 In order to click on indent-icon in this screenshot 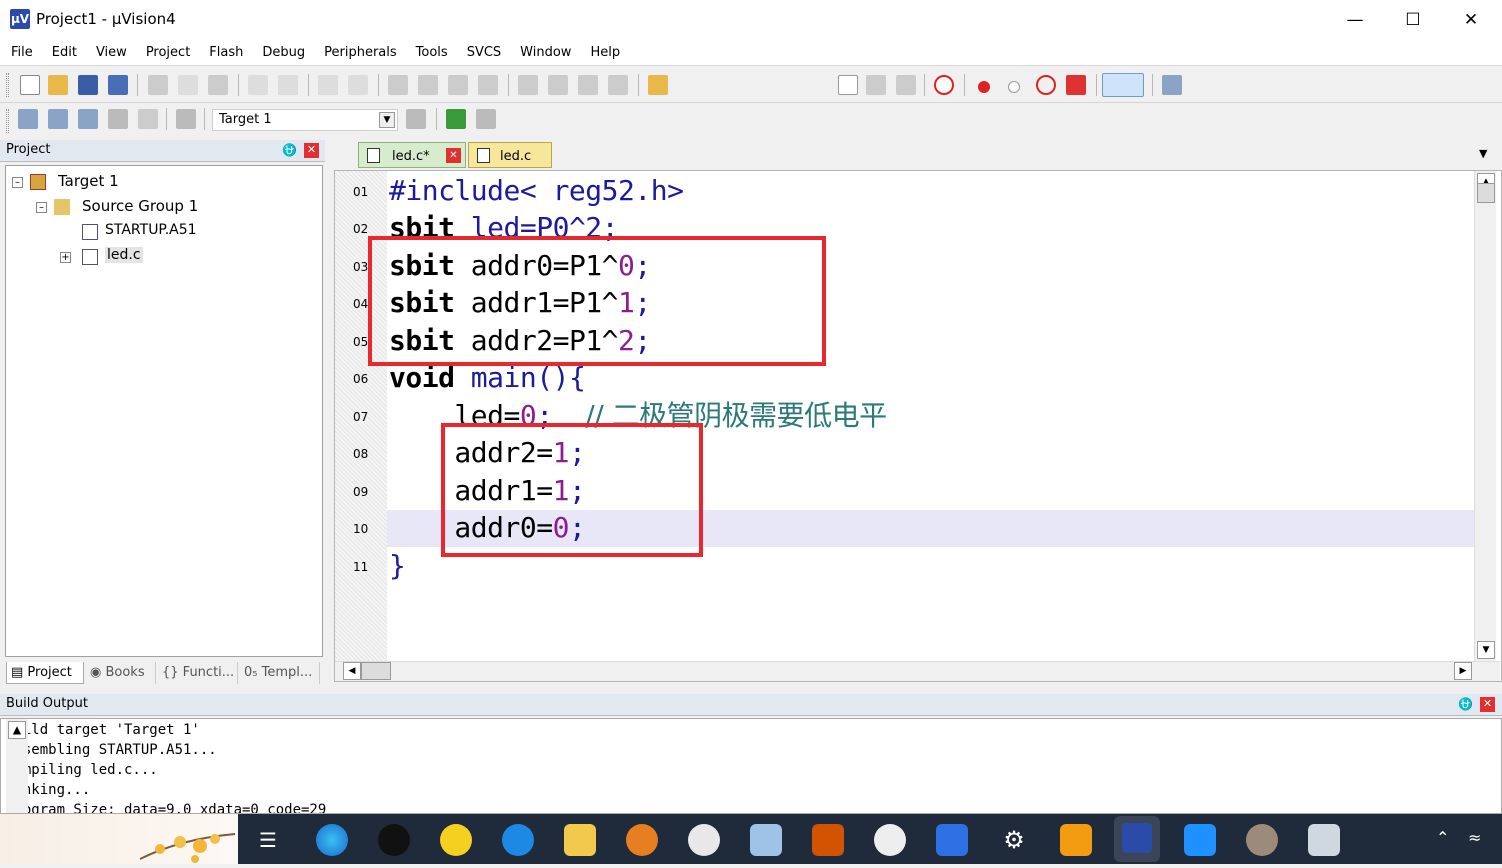, I will do `click(528, 85)`.